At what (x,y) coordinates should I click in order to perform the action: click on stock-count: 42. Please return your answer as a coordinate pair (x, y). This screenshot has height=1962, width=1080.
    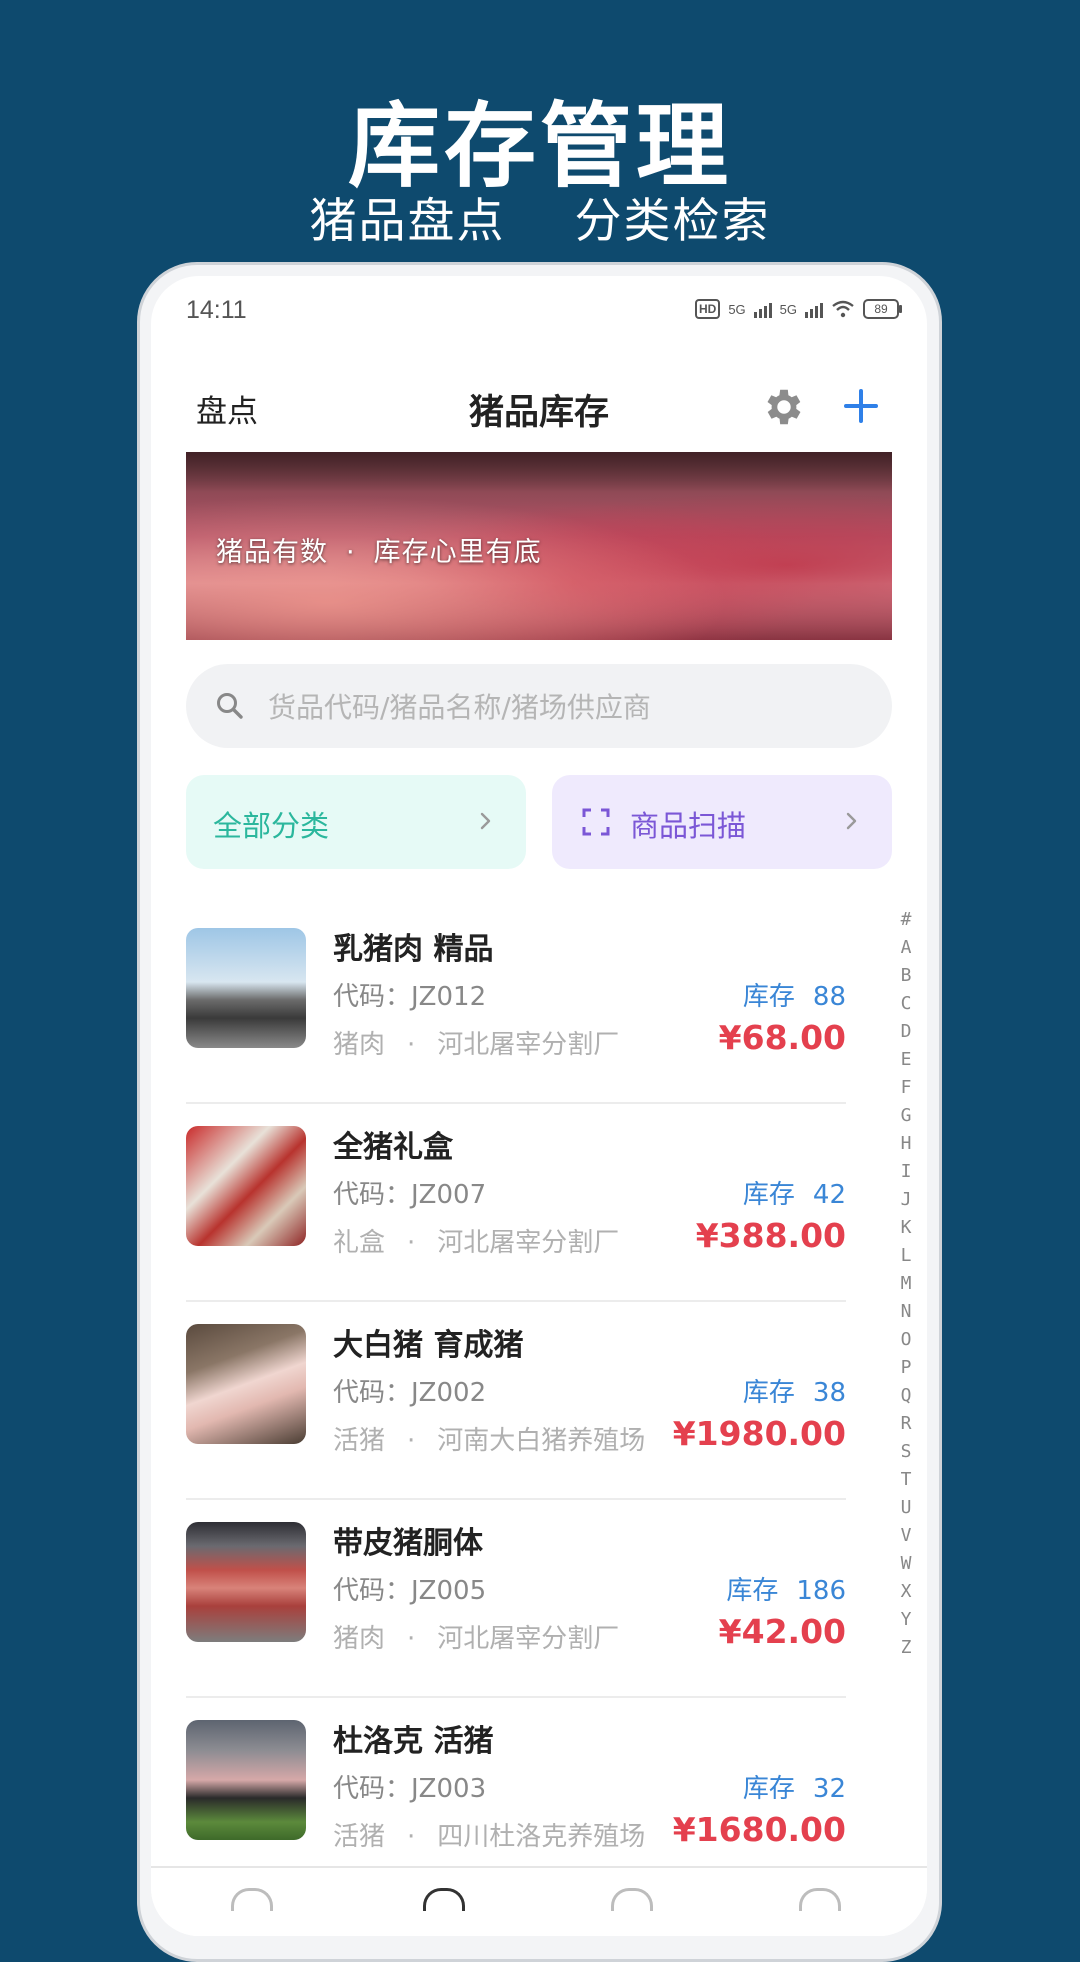
    Looking at the image, I should click on (829, 1195).